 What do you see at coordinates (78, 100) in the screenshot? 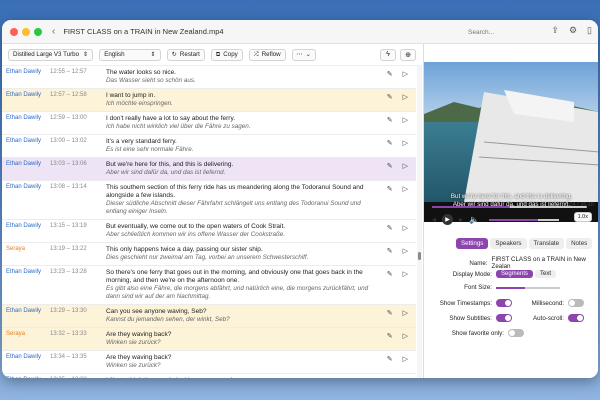
I see `timestamp: 12:57 – 12:58` at bounding box center [78, 100].